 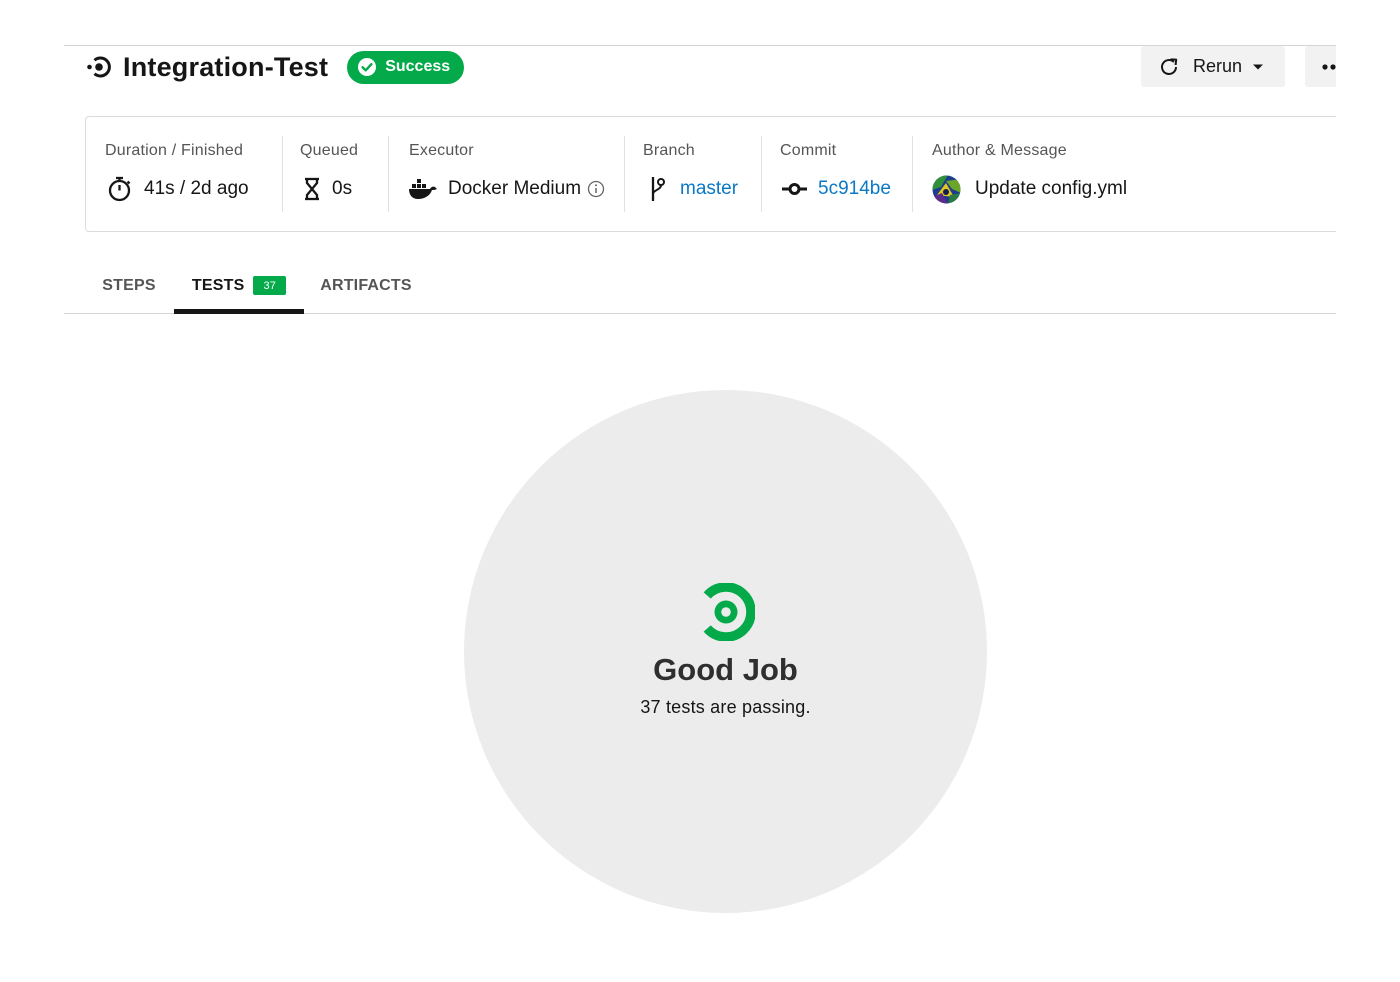 I want to click on meta-value-branch: master, so click(x=693, y=189).